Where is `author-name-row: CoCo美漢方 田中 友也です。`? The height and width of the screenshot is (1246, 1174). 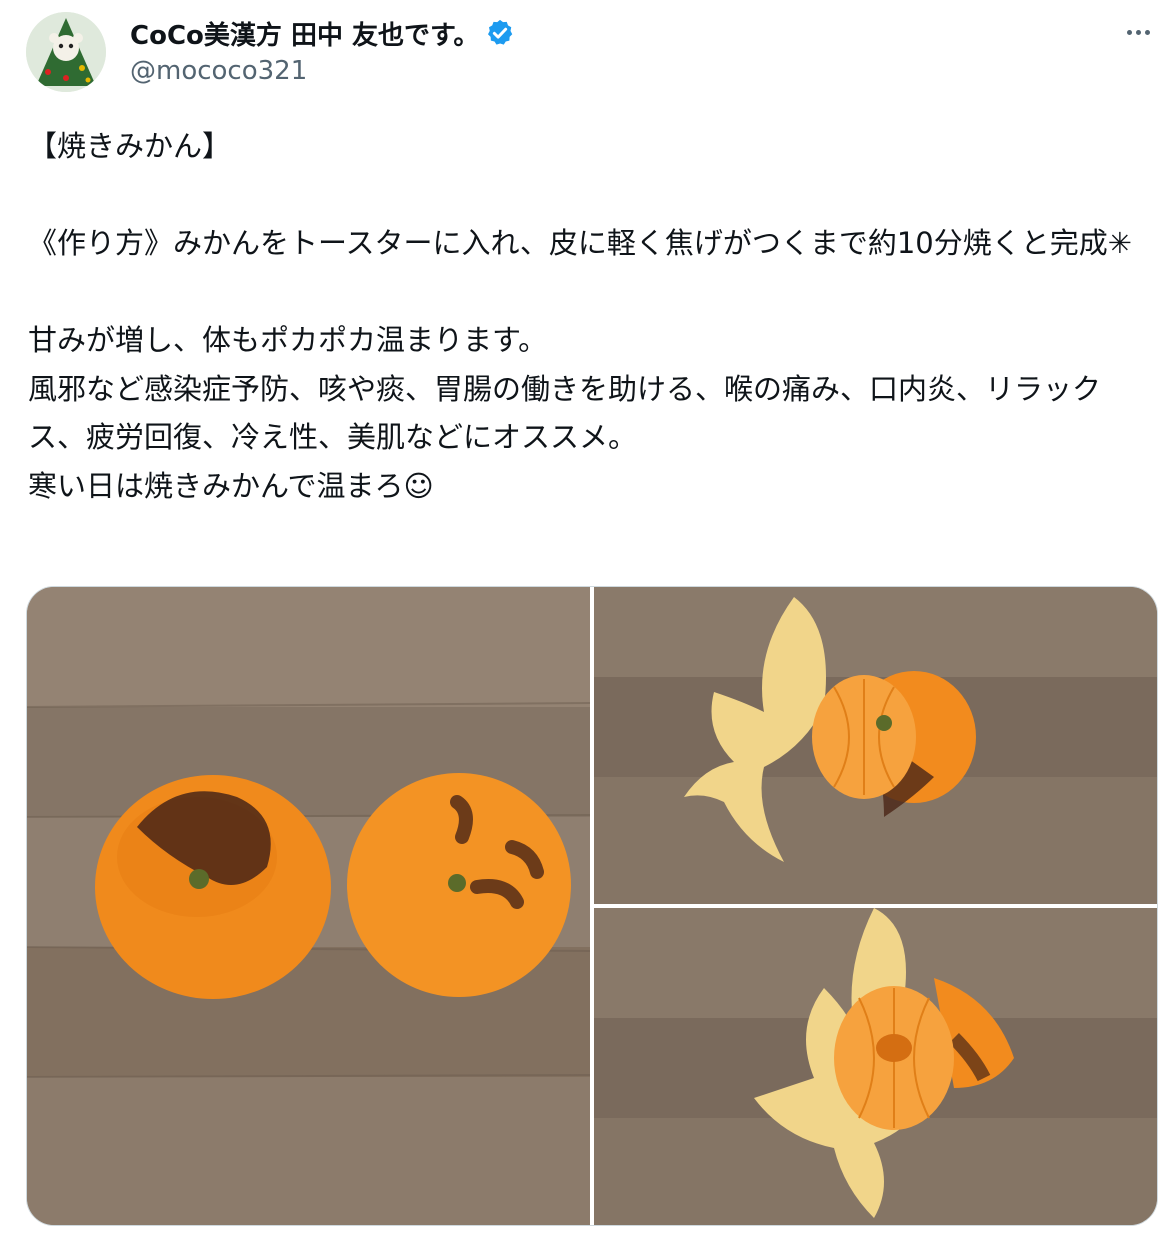 author-name-row: CoCo美漢方 田中 友也です。 is located at coordinates (322, 33).